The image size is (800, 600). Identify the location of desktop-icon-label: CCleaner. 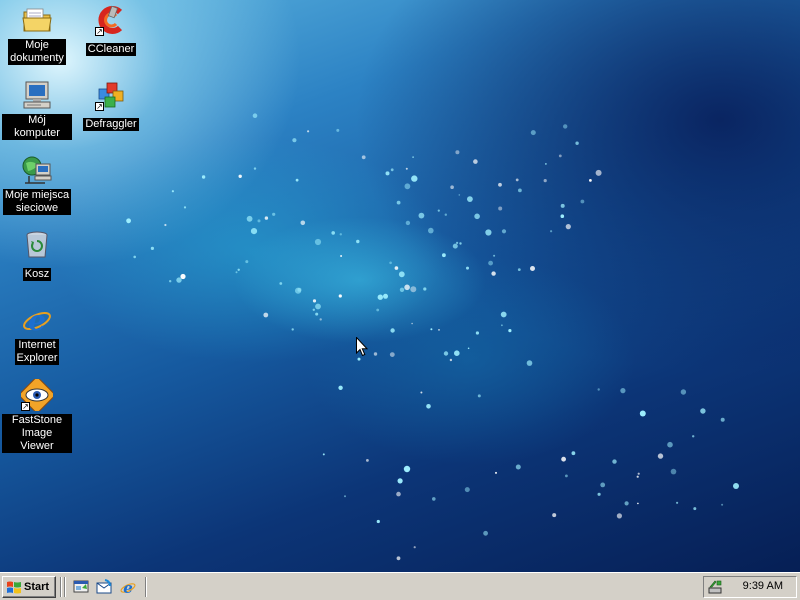
(111, 49).